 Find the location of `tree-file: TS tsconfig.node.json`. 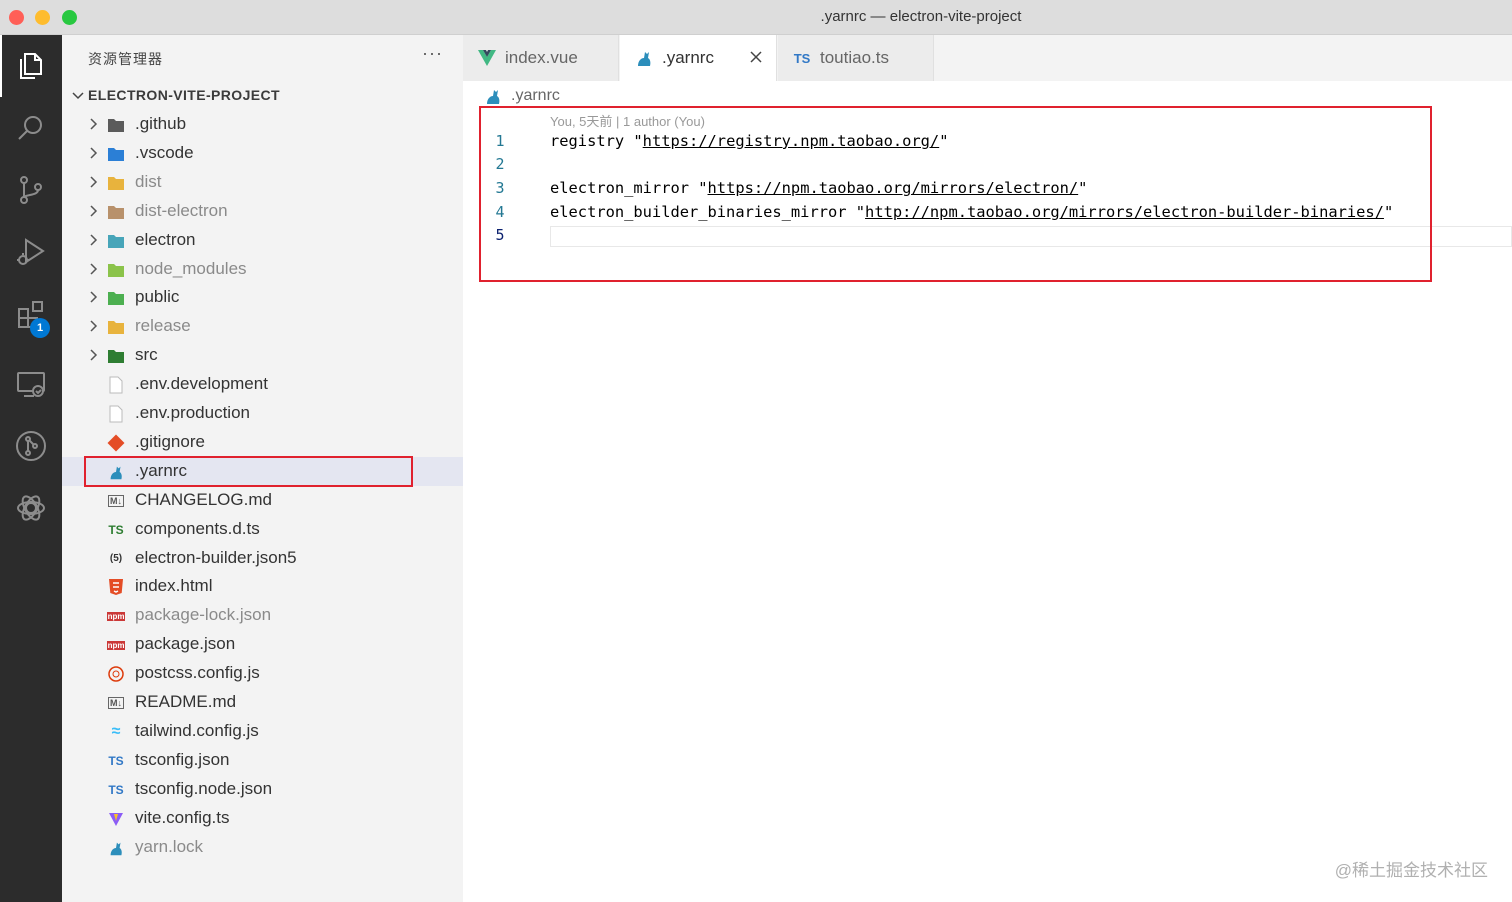

tree-file: TS tsconfig.node.json is located at coordinates (262, 789).